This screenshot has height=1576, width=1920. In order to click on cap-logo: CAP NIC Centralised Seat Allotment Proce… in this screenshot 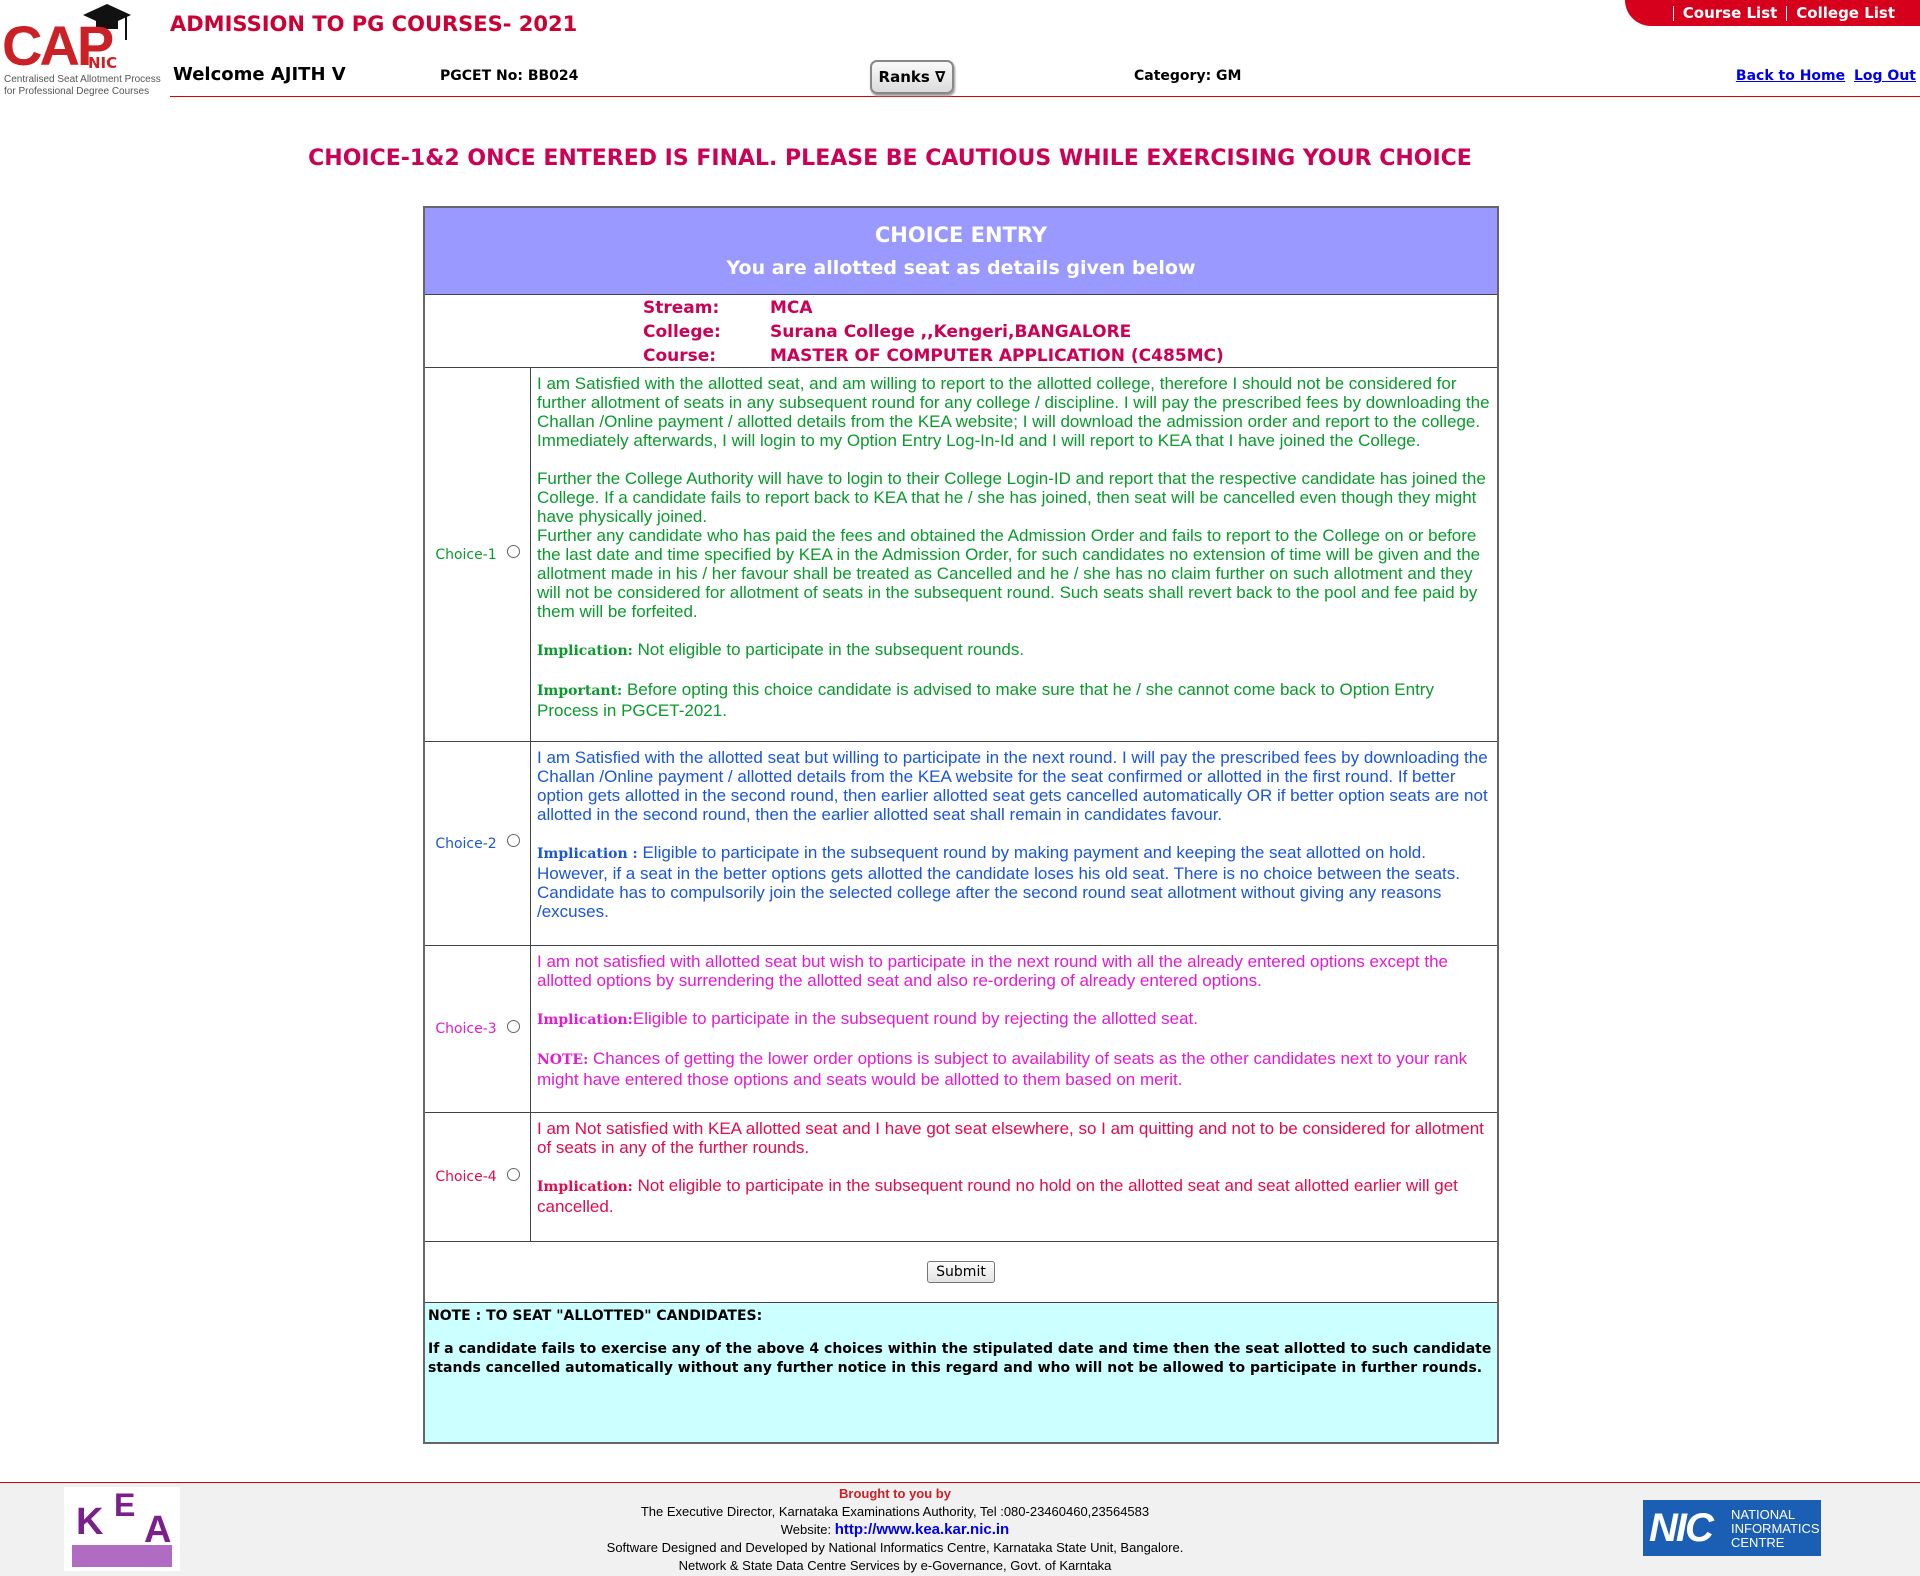, I will do `click(84, 50)`.